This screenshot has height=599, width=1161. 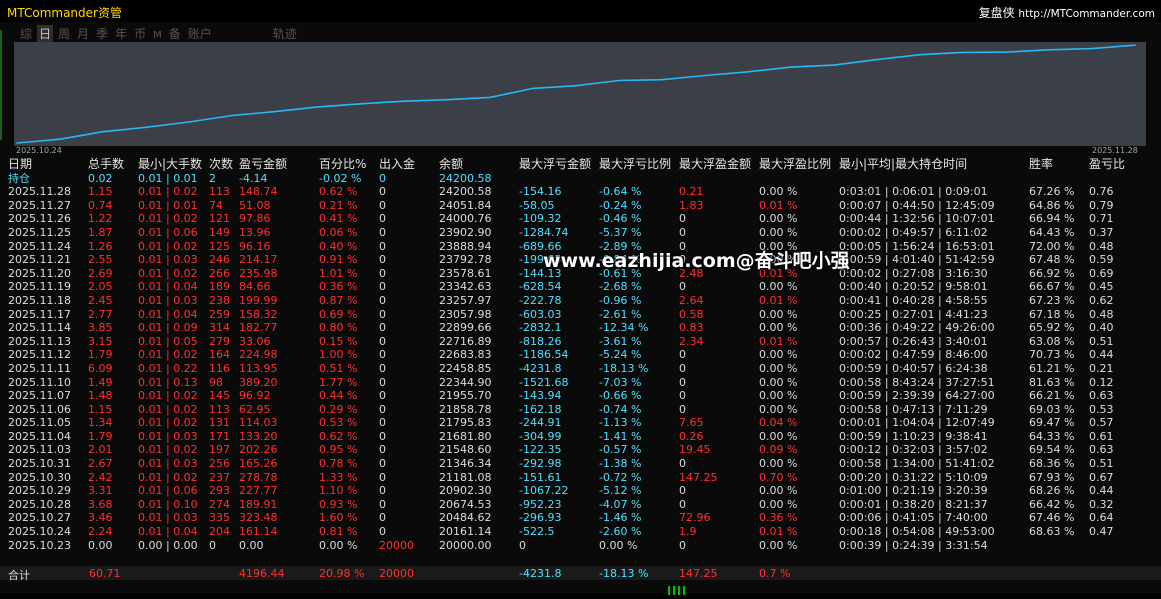 I want to click on column-header: 余额, so click(x=477, y=164).